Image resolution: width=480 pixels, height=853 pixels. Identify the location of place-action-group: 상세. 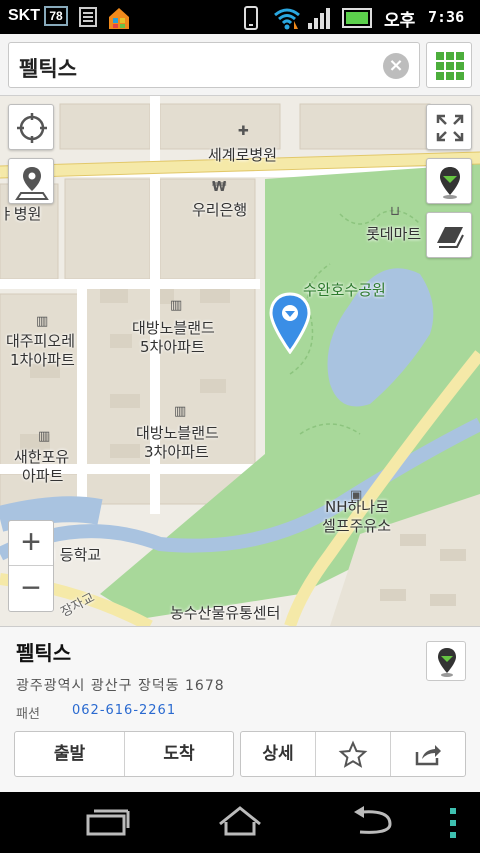
(353, 754).